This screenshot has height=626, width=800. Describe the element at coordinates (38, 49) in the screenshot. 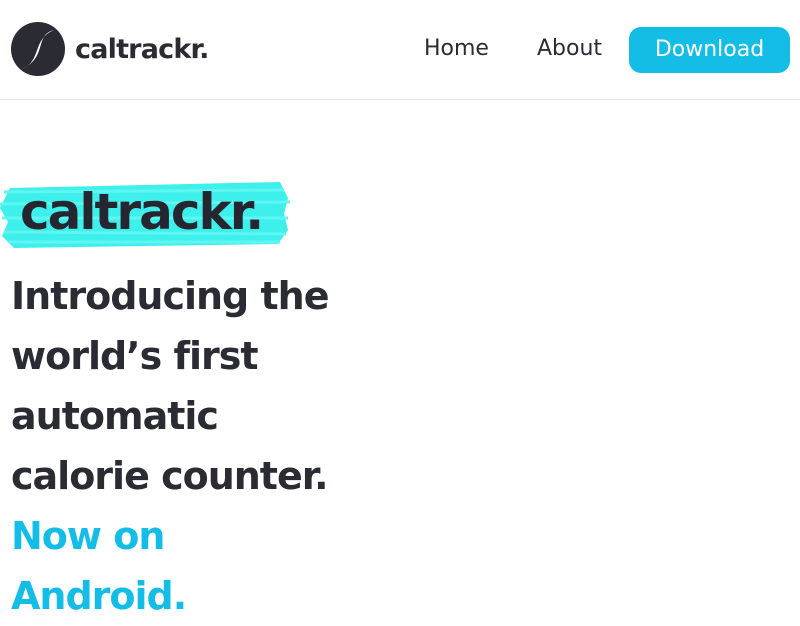

I see `coffee-bean-icon` at that location.